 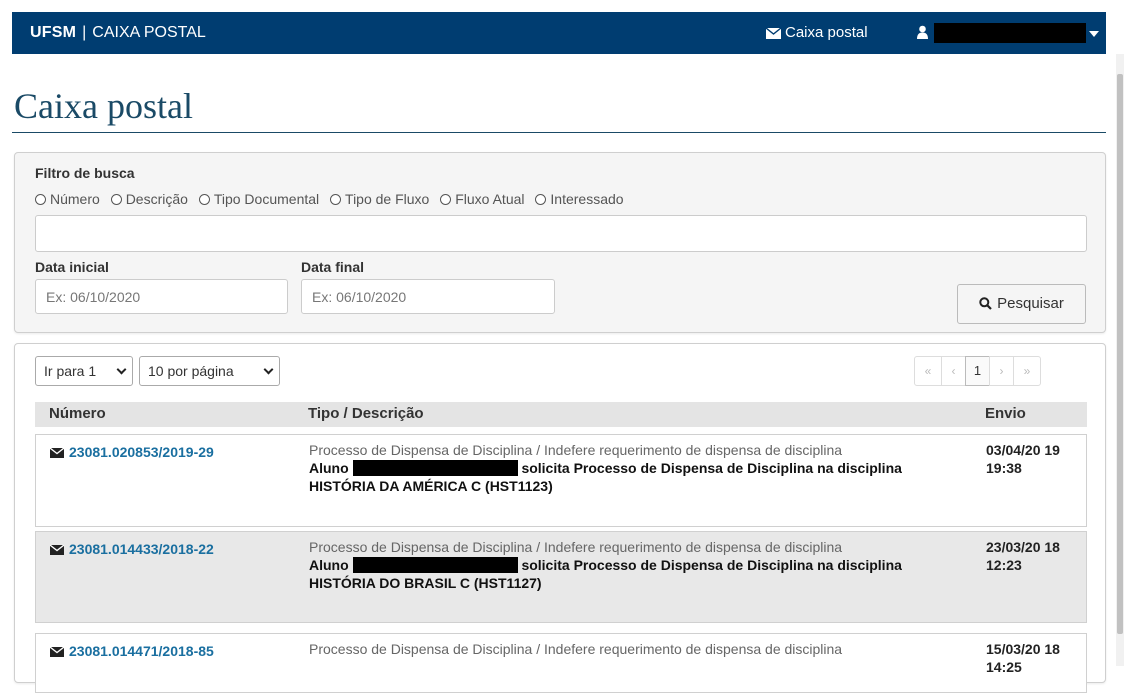 What do you see at coordinates (141, 651) in the screenshot?
I see `process-number: 23081.014471/2018-85` at bounding box center [141, 651].